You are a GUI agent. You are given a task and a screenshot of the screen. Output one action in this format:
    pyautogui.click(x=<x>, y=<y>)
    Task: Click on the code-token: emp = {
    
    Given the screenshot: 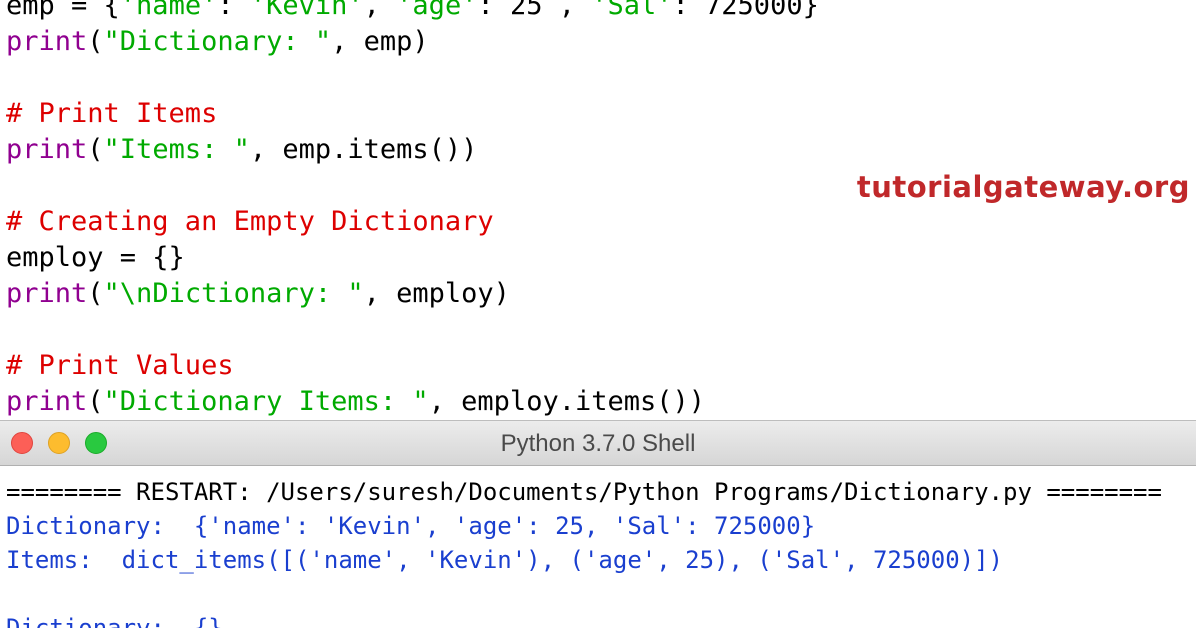 What is the action you would take?
    pyautogui.click(x=63, y=10)
    